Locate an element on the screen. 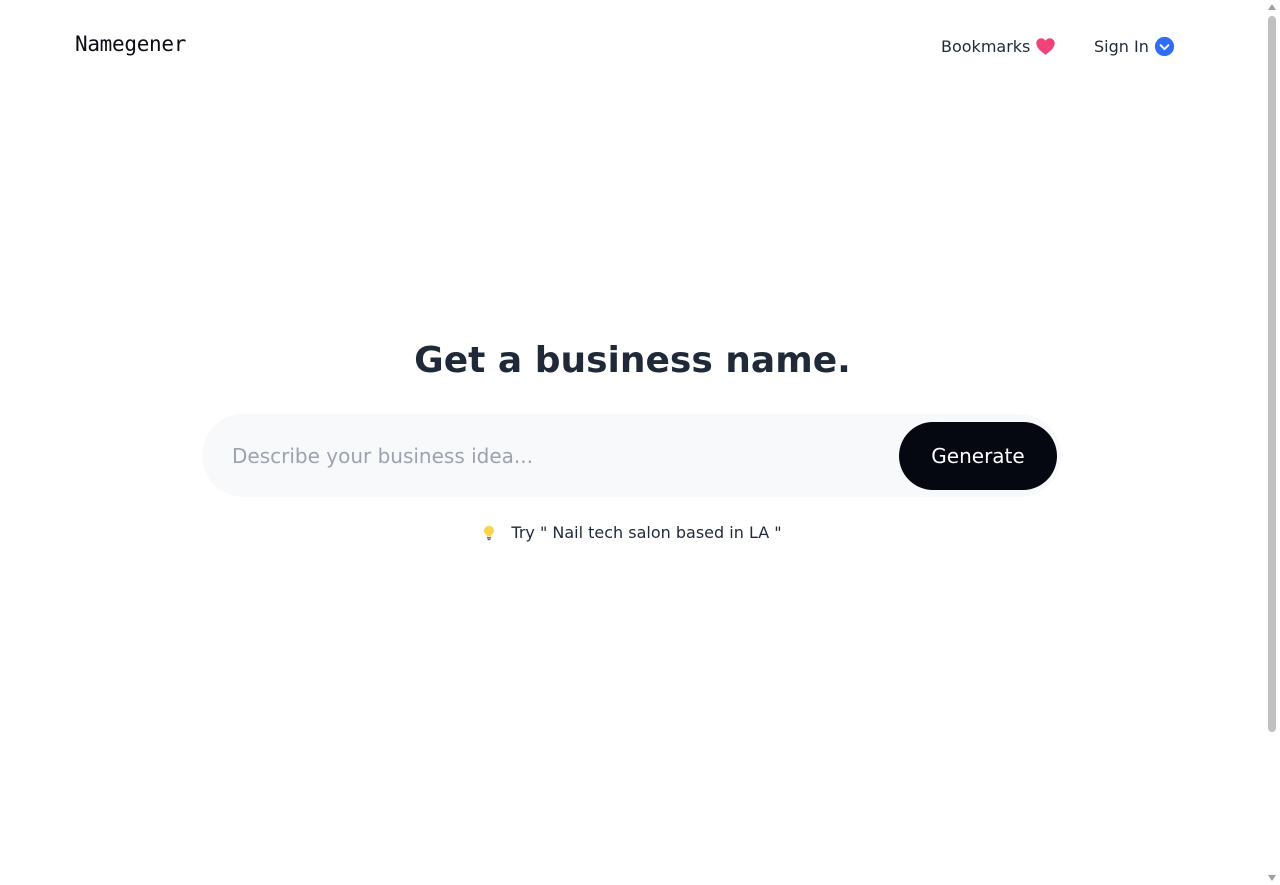 The image size is (1280, 885). hero-title: Get a business name. is located at coordinates (632, 360).